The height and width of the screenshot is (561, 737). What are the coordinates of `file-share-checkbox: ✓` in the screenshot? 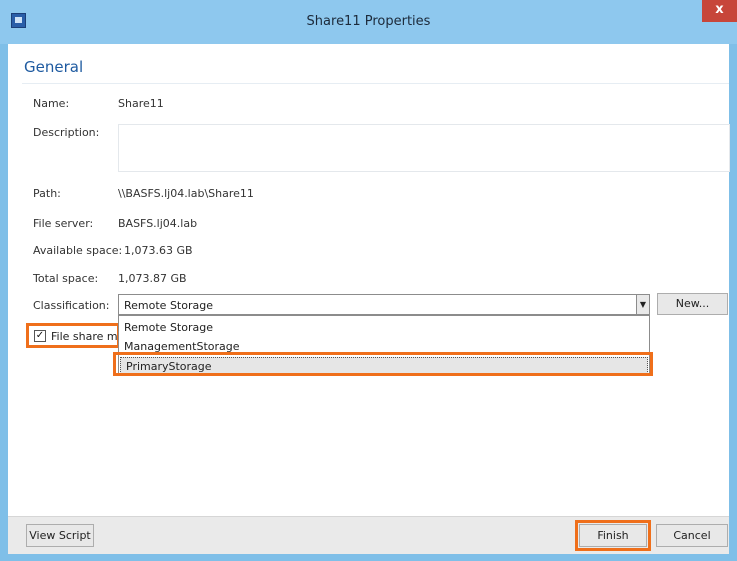 It's located at (40, 336).